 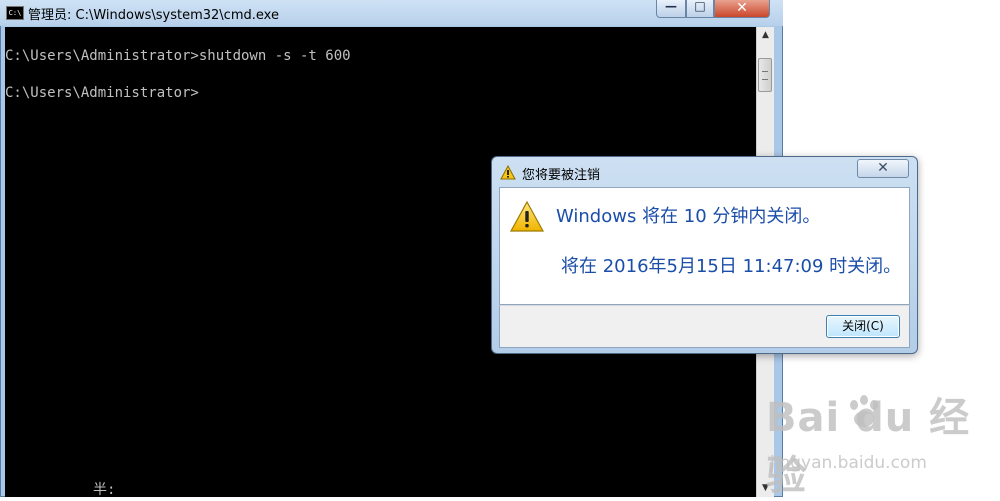 What do you see at coordinates (102, 93) in the screenshot?
I see `console-line: C:\Users\Administrator>` at bounding box center [102, 93].